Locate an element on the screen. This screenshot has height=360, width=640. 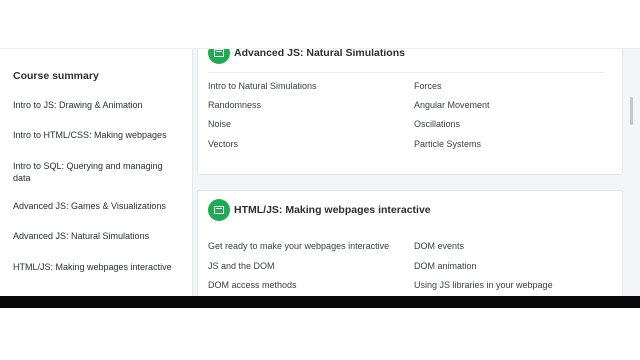
lesson-link: DOM animation is located at coordinates (445, 266).